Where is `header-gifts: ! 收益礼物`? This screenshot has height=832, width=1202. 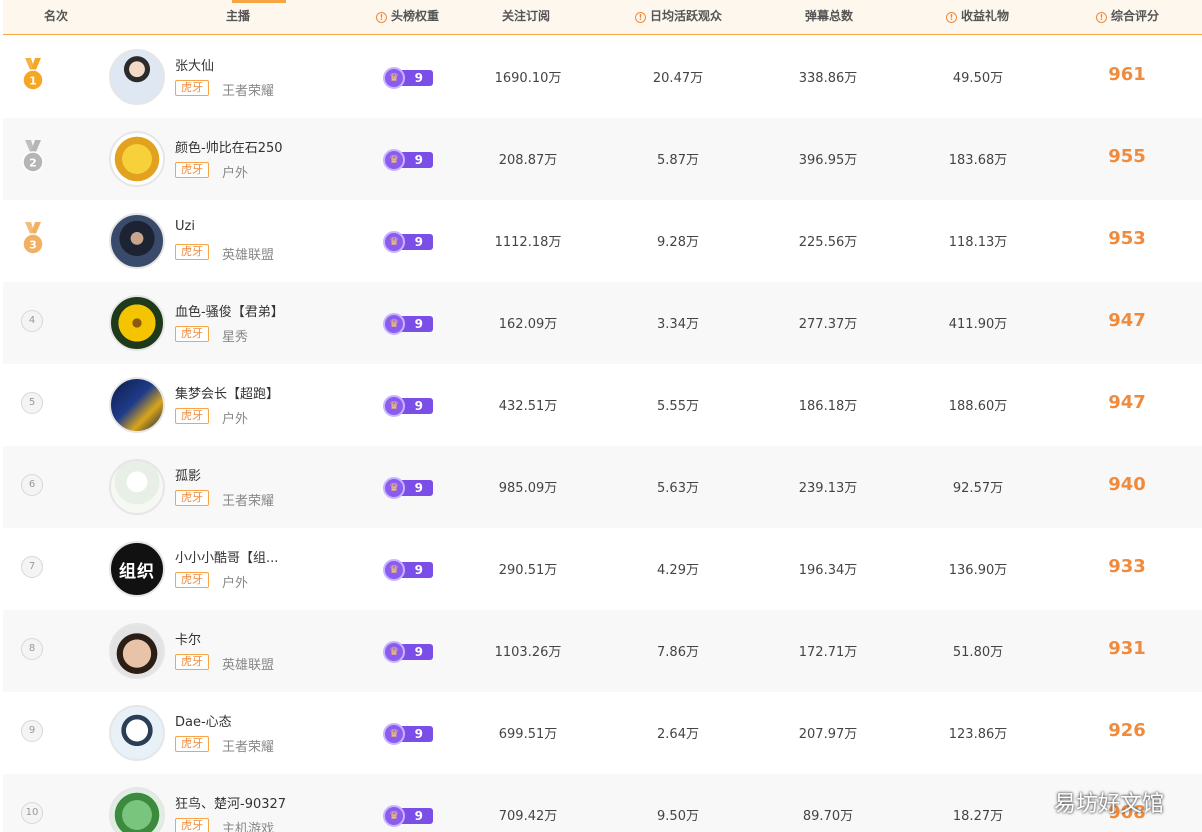
header-gifts: ! 收益礼物 is located at coordinates (977, 15).